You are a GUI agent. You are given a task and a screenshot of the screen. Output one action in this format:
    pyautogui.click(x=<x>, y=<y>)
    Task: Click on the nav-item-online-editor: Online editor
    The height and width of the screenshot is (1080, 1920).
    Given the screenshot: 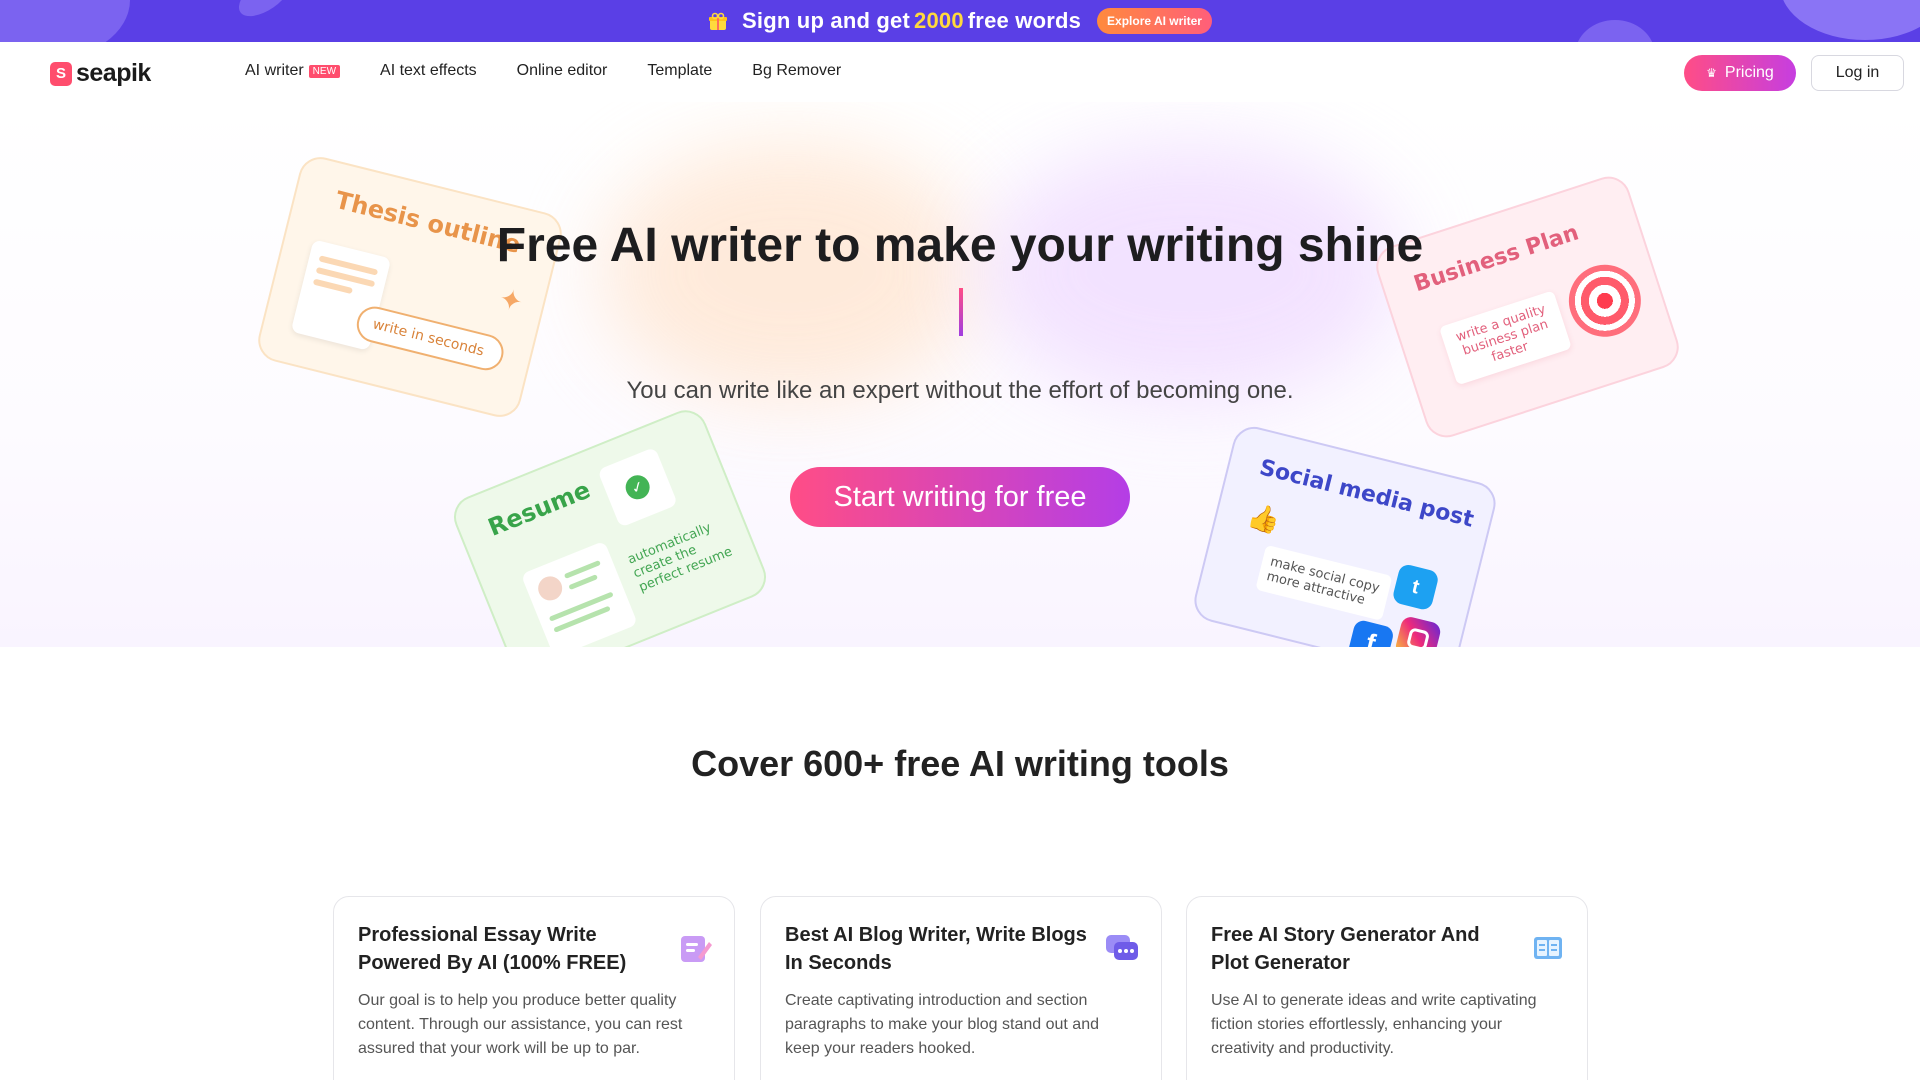 What is the action you would take?
    pyautogui.click(x=562, y=71)
    